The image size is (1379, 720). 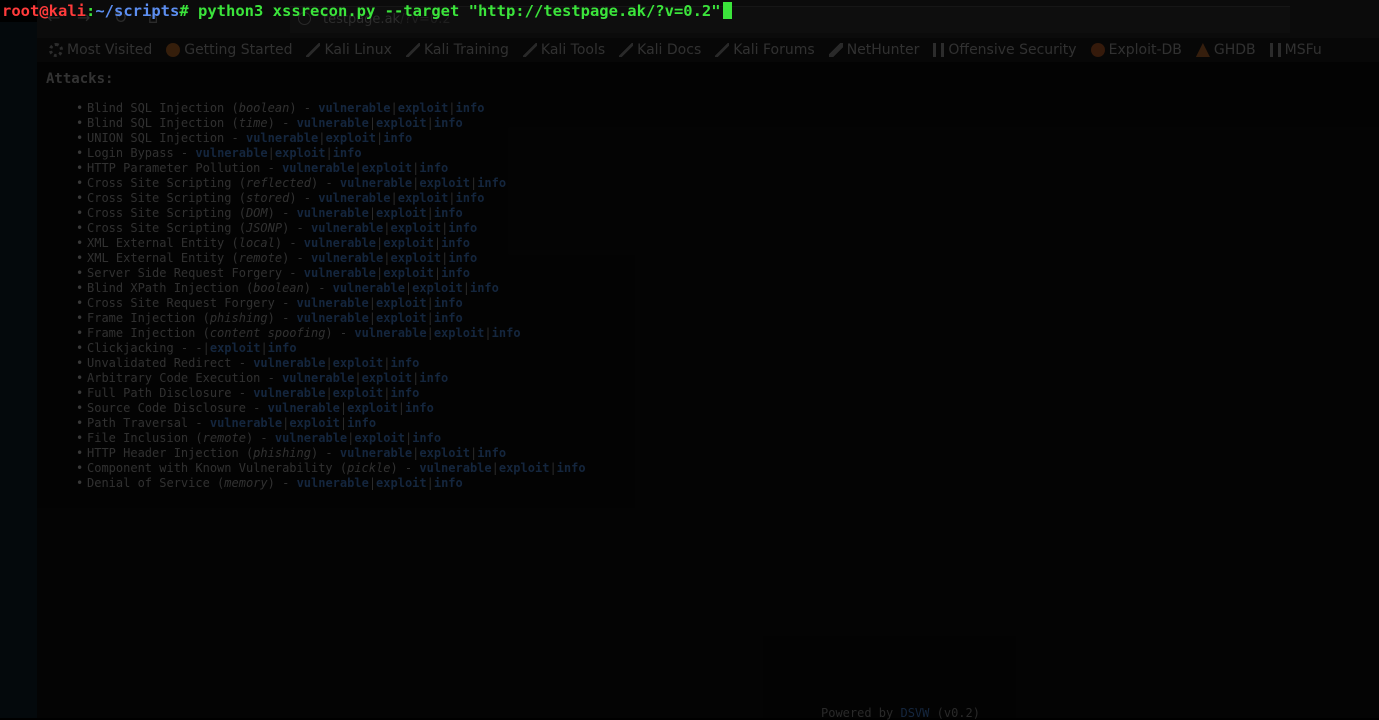 I want to click on attack-name: Blind SQL Injection, so click(x=156, y=108).